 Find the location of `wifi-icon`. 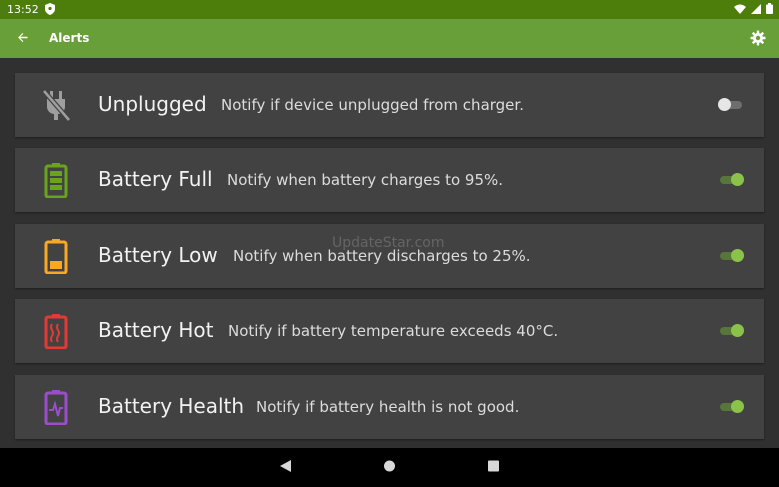

wifi-icon is located at coordinates (740, 9).